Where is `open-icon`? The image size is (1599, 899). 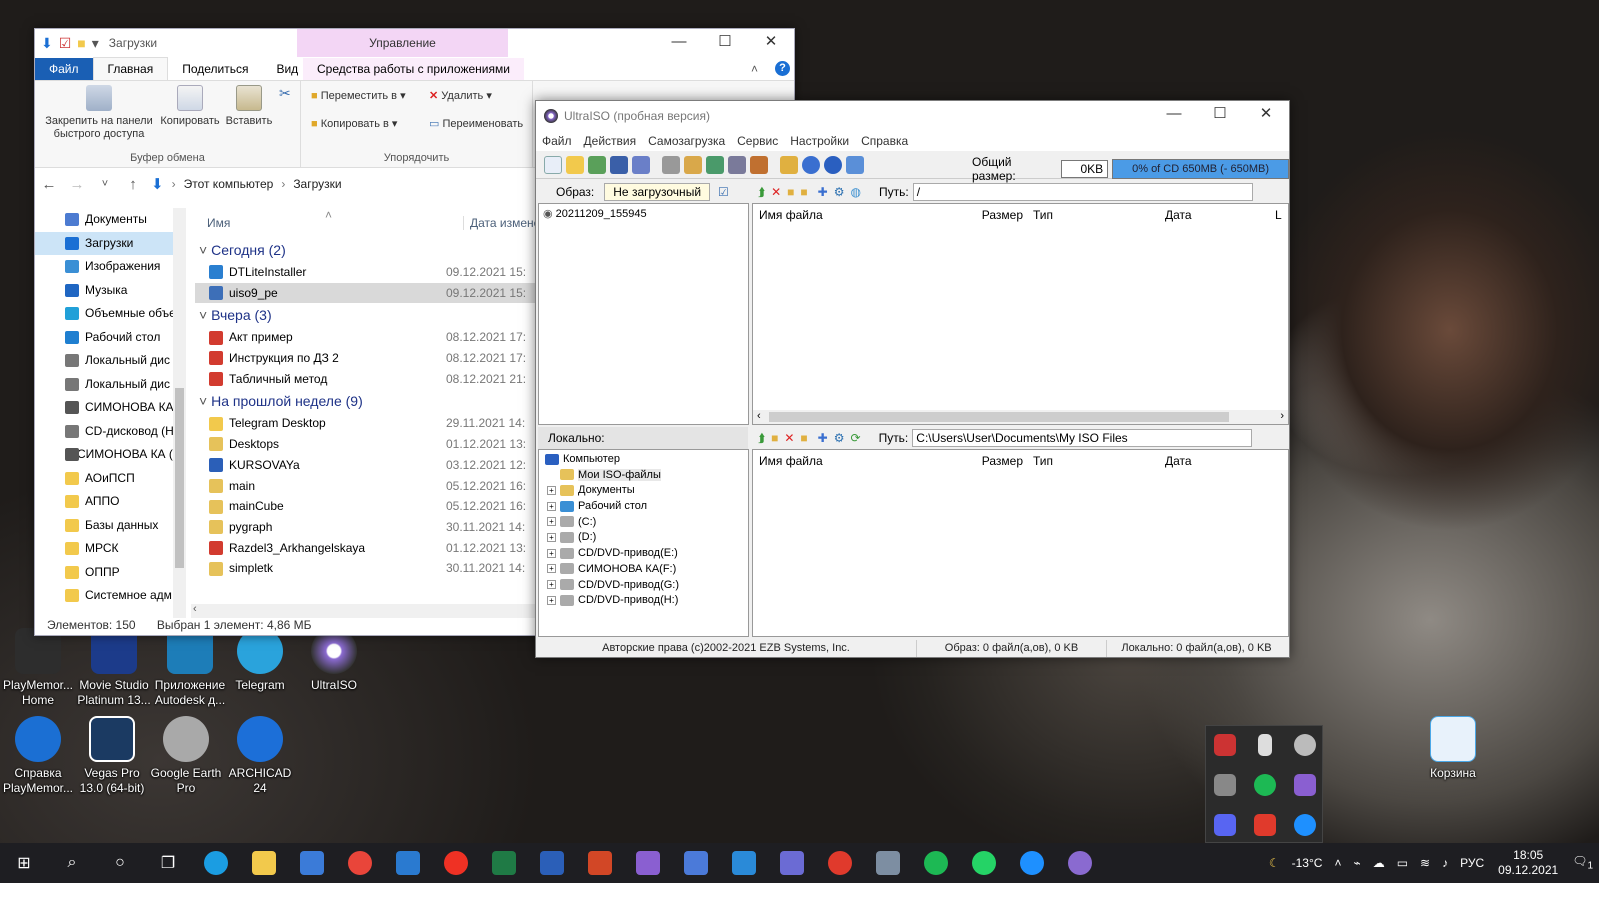
open-icon is located at coordinates (575, 164).